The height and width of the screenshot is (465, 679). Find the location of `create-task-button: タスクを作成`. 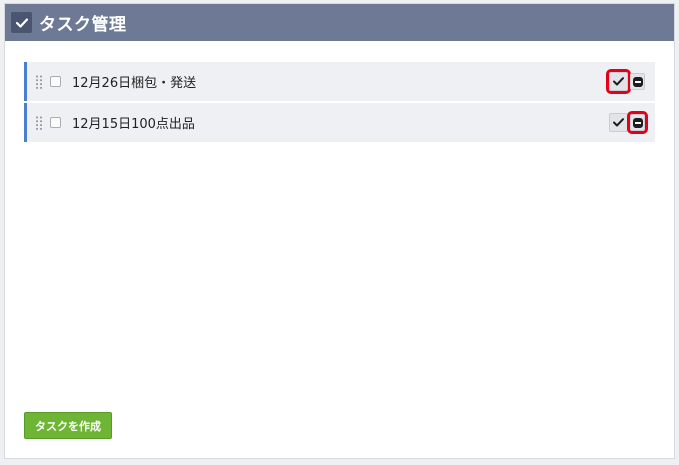

create-task-button: タスクを作成 is located at coordinates (68, 425).